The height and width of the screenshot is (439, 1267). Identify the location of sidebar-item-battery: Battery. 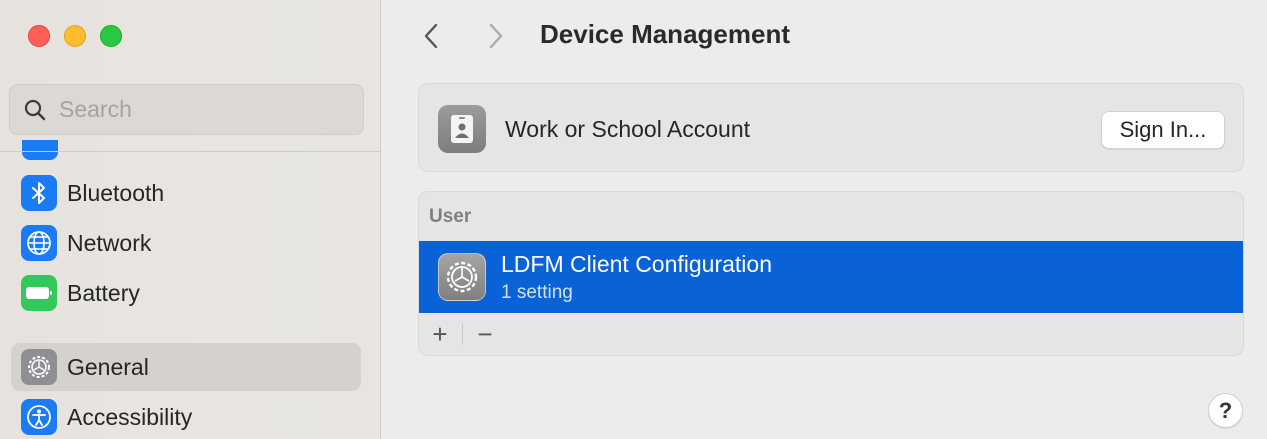
(186, 293).